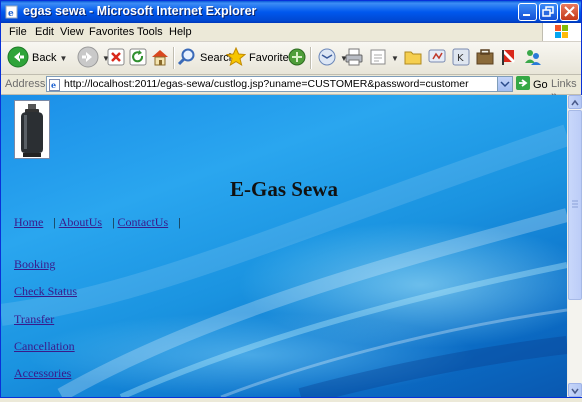 The width and height of the screenshot is (582, 402). What do you see at coordinates (111, 32) in the screenshot?
I see `menu-favorites: Favorites` at bounding box center [111, 32].